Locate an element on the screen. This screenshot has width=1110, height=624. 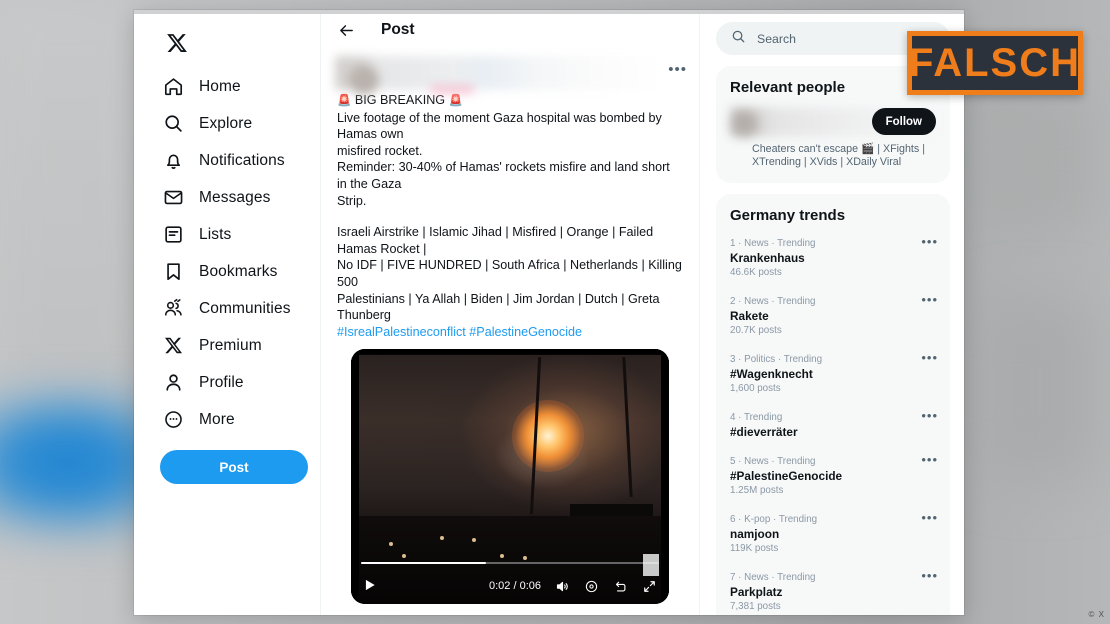
sidebar-item-label: Profile is located at coordinates (221, 382).